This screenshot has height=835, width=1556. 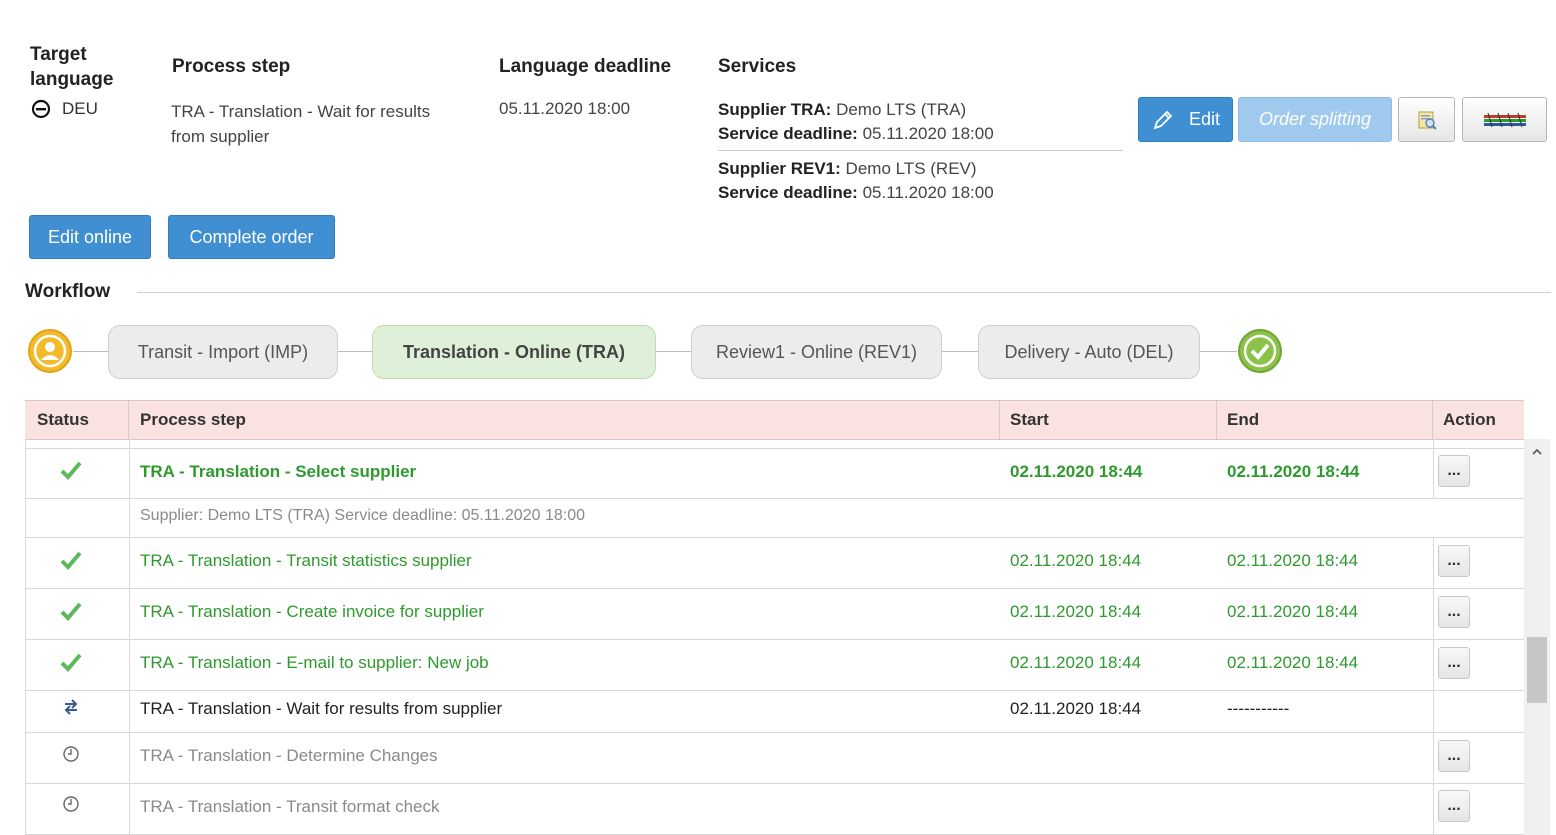 I want to click on services-divider, so click(x=920, y=150).